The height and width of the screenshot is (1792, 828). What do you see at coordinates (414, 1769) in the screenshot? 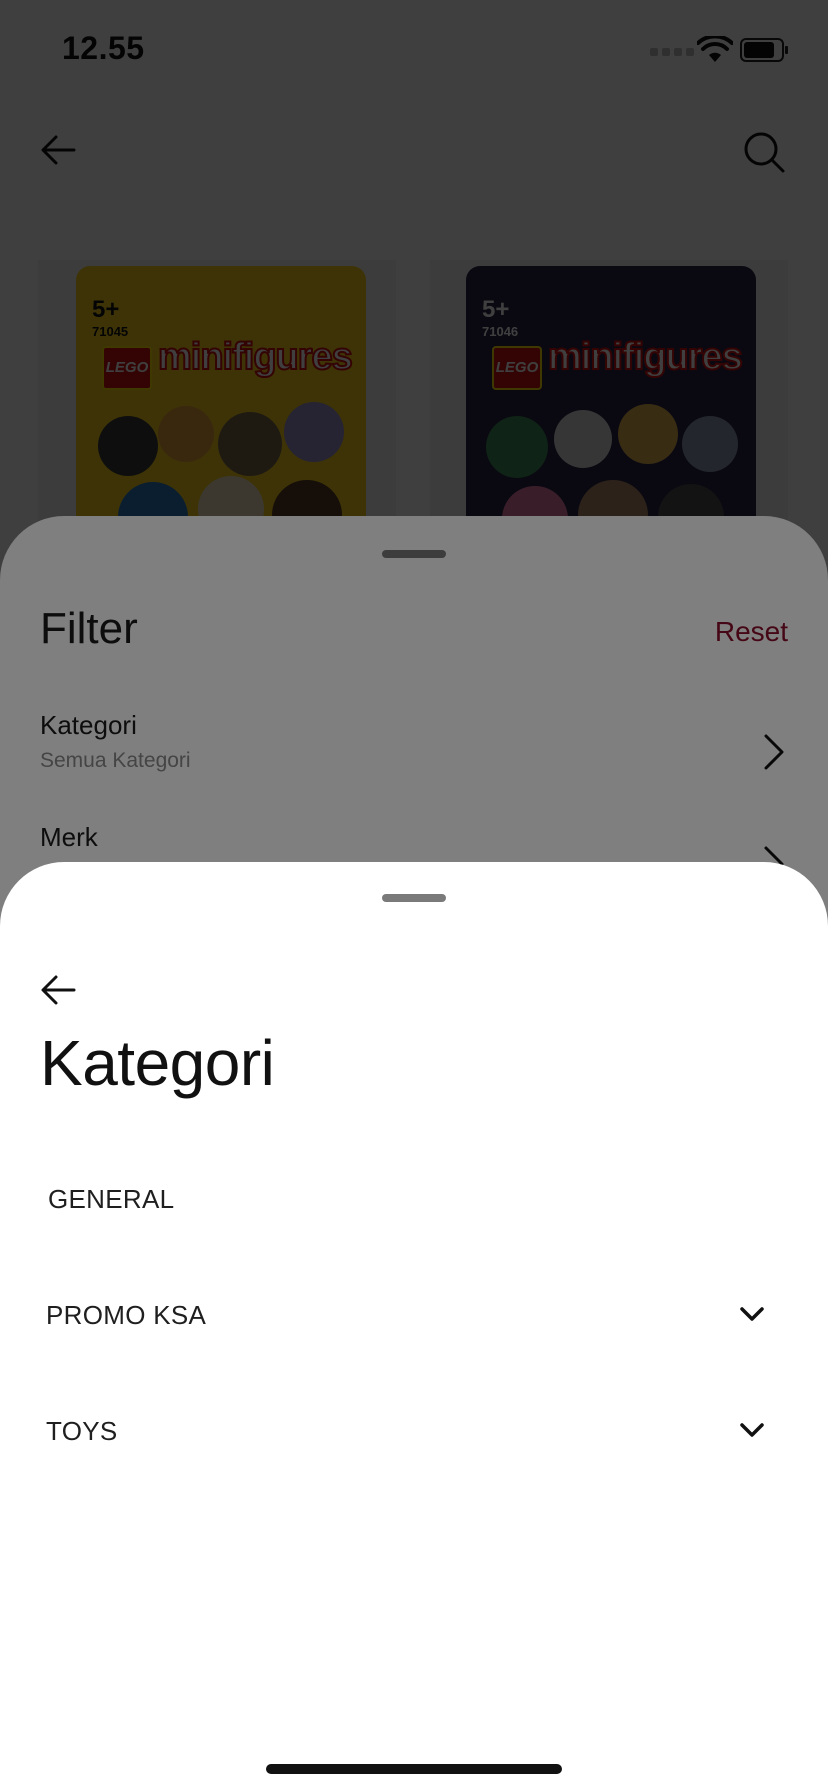
I see `home-indicator` at bounding box center [414, 1769].